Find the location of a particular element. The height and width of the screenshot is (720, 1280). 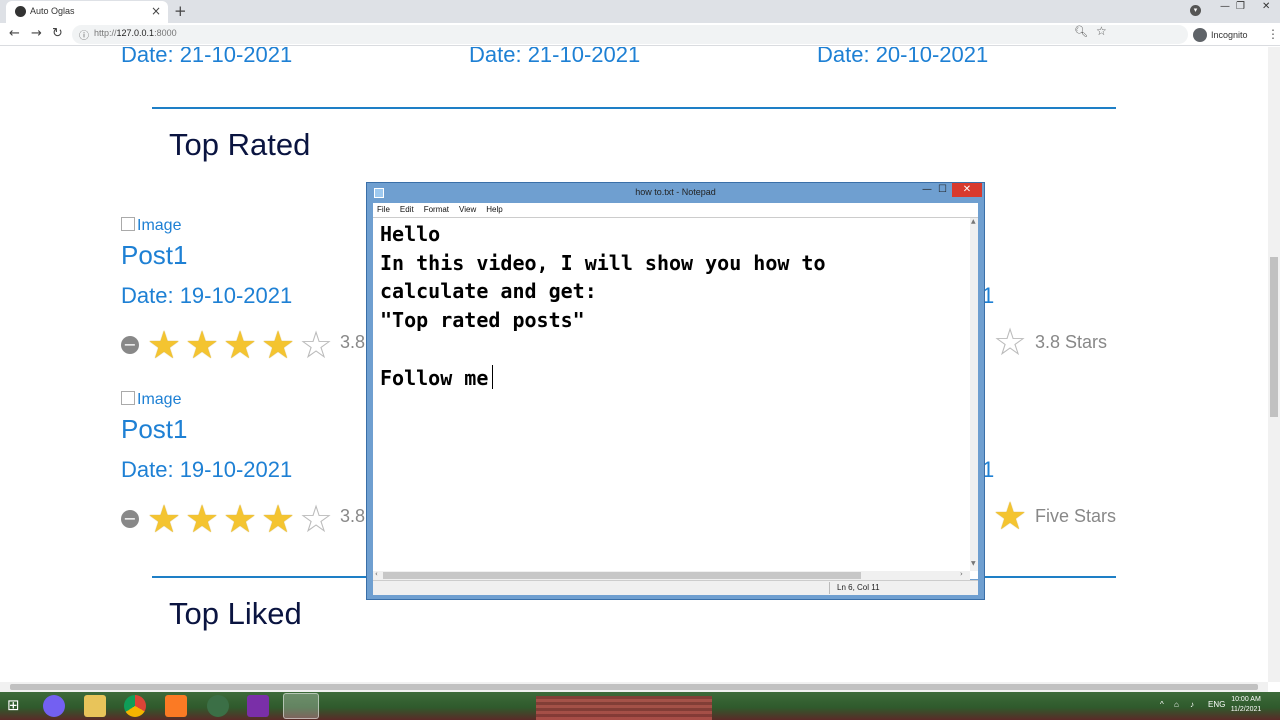

minimize-icon: — is located at coordinates (927, 189).